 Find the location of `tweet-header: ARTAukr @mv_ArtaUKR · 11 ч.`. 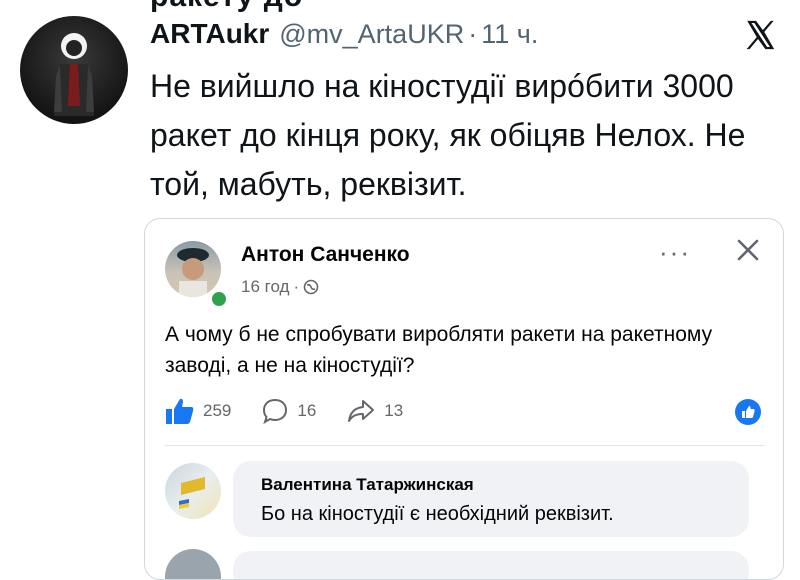

tweet-header: ARTAukr @mv_ArtaUKR · 11 ч. is located at coordinates (344, 34).